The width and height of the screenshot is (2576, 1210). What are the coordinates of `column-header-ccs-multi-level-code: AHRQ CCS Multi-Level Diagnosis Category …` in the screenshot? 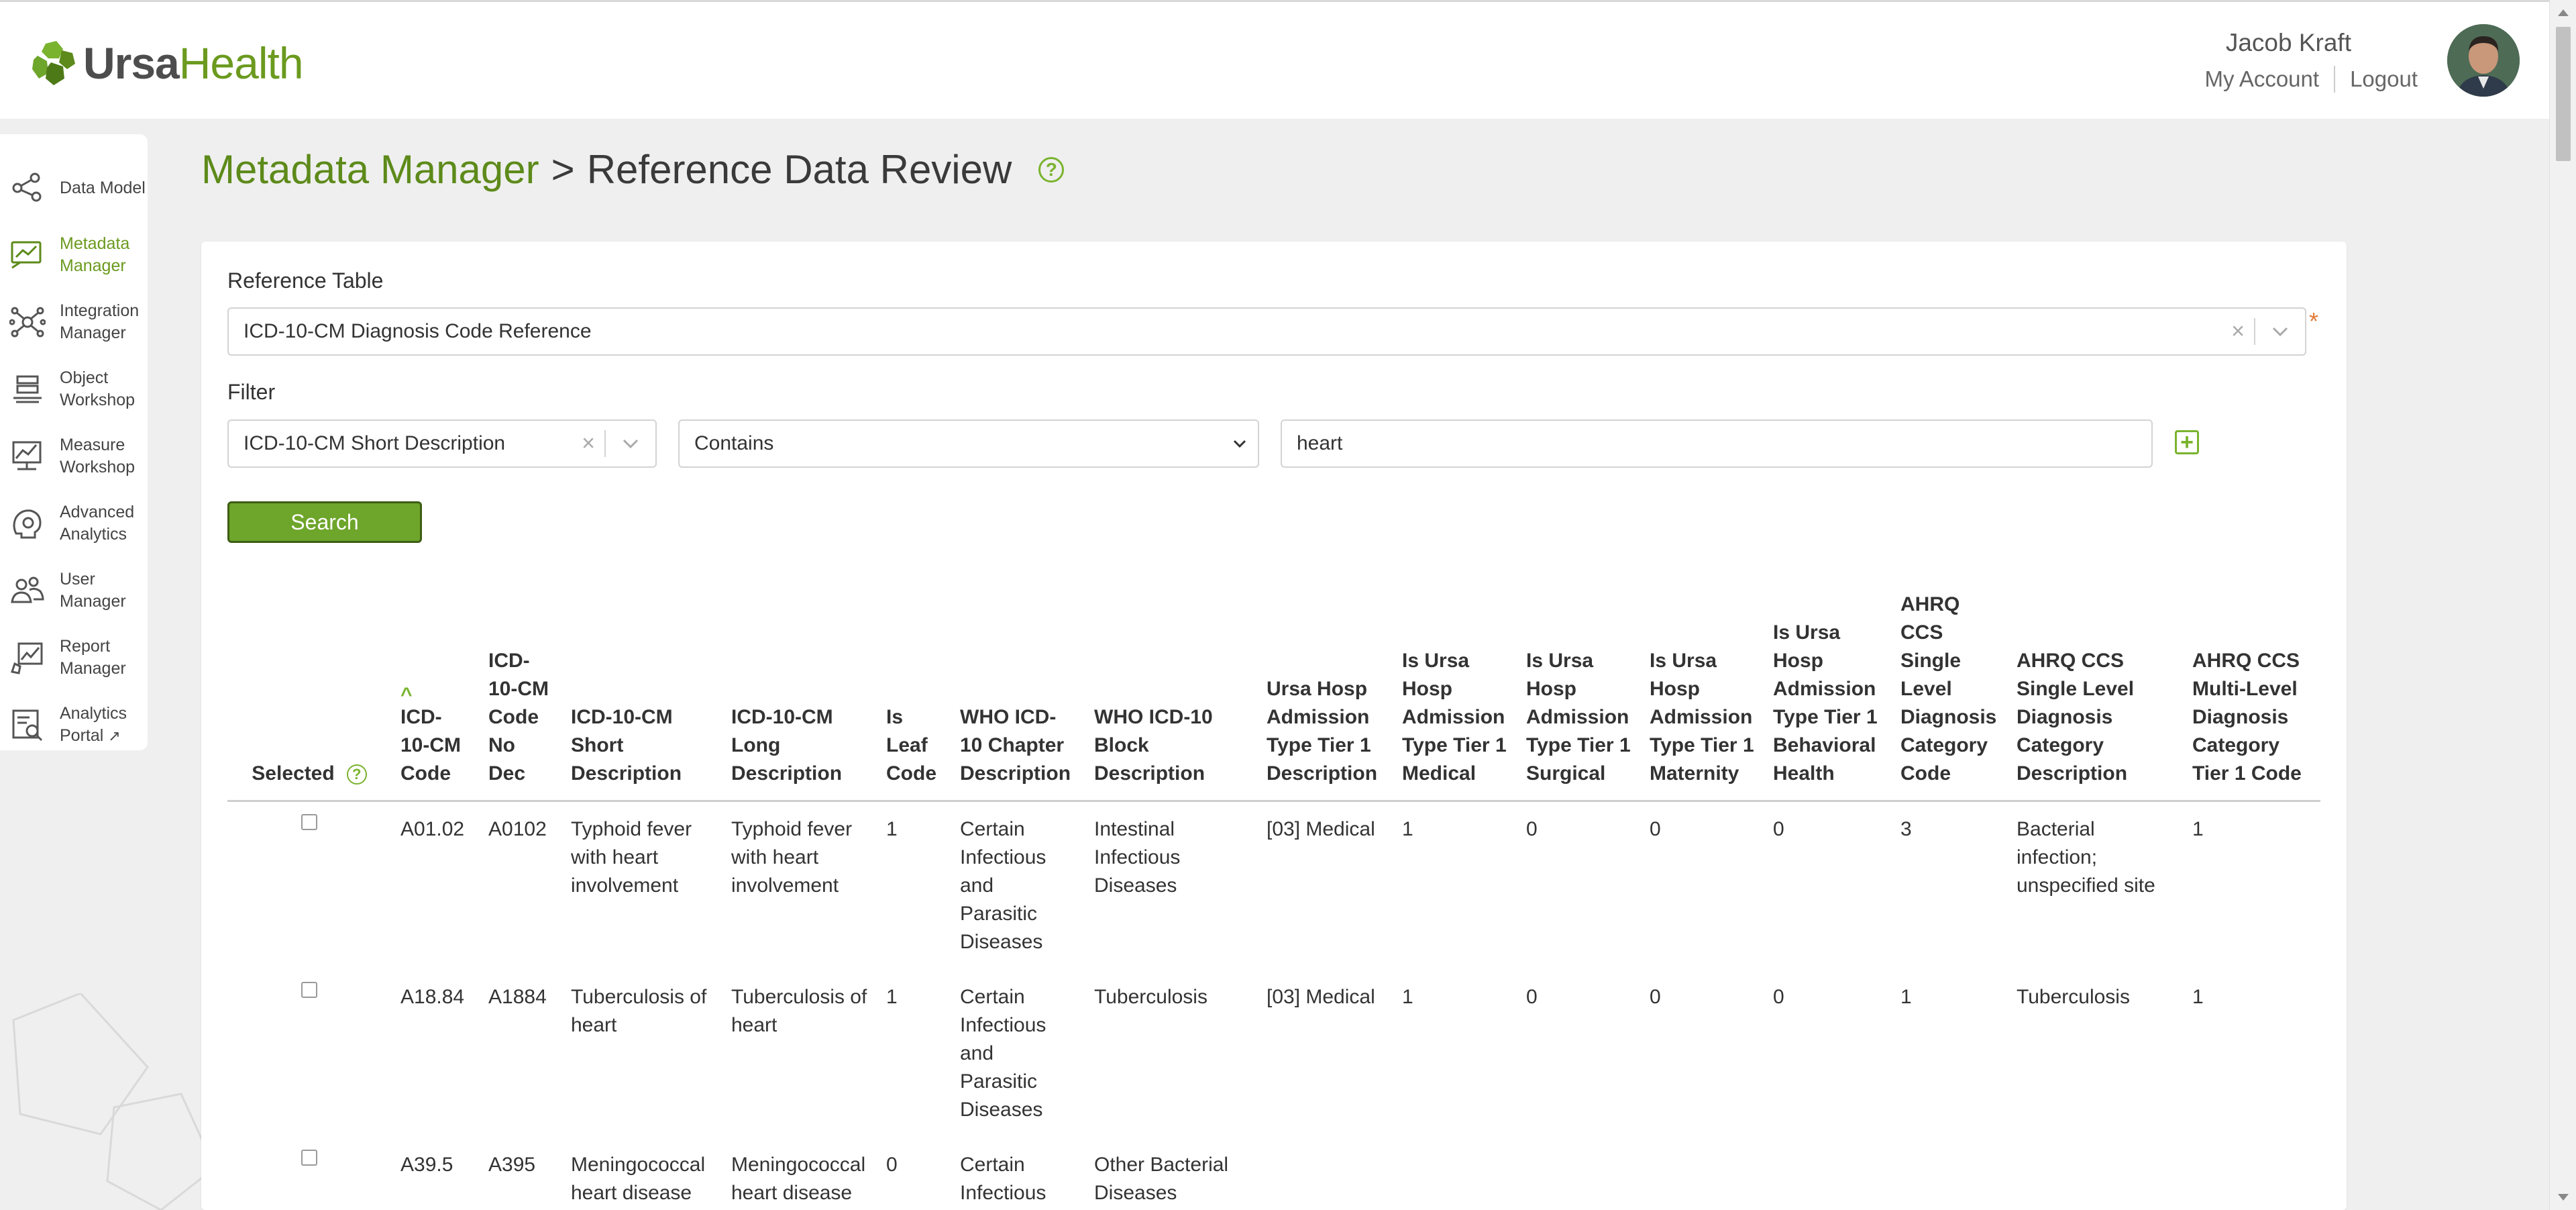 It's located at (2251, 696).